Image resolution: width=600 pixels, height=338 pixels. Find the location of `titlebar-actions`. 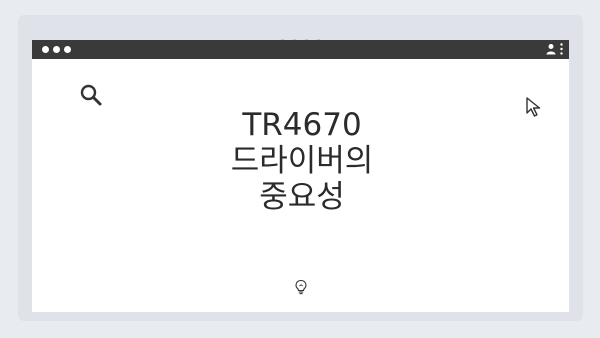

titlebar-actions is located at coordinates (554, 49).